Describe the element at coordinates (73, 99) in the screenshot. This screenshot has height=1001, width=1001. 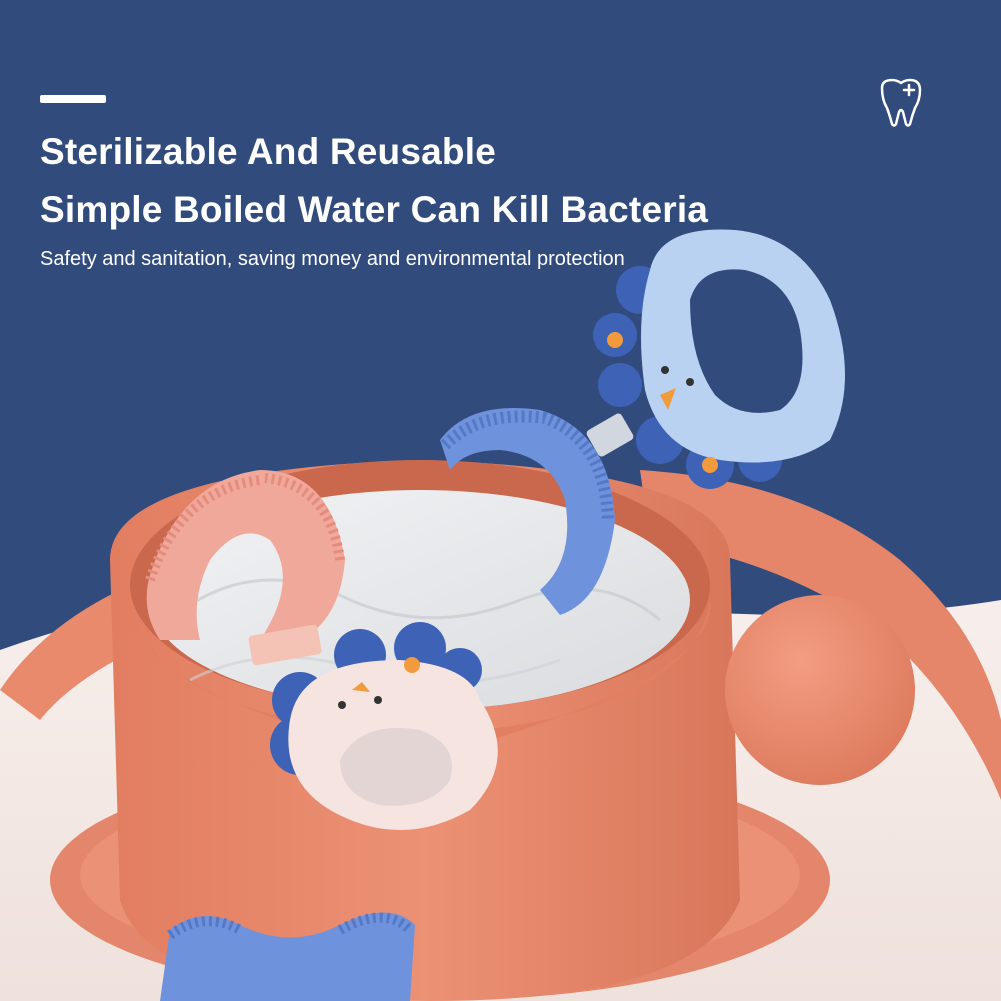
I see `accent-bar` at that location.